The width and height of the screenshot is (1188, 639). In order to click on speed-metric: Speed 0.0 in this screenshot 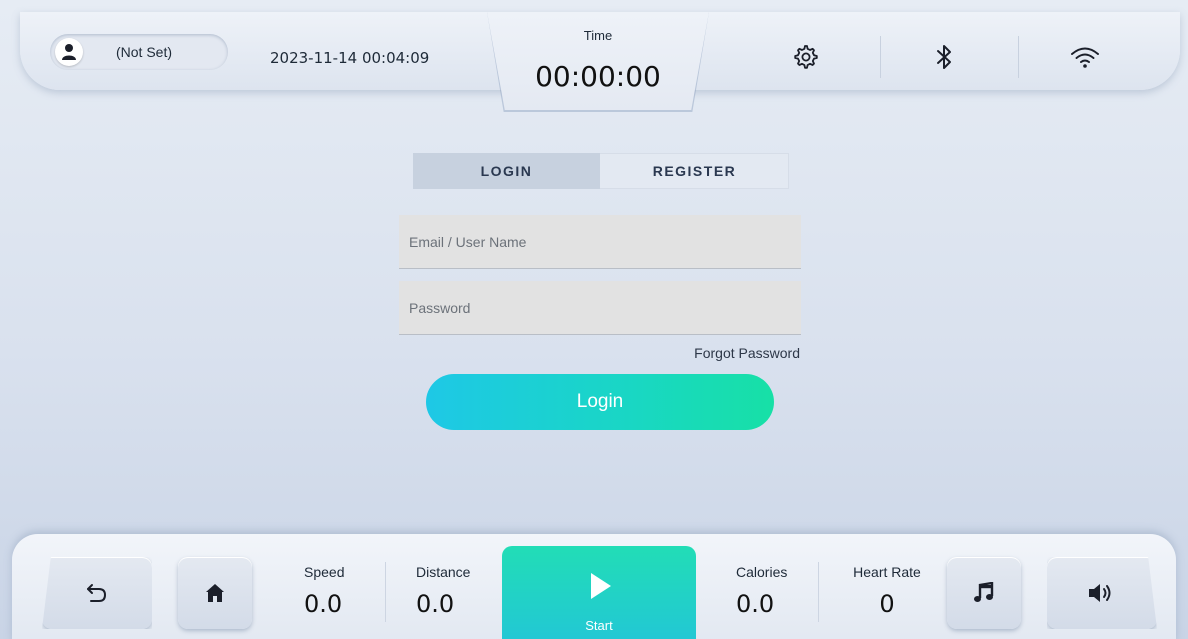, I will do `click(324, 591)`.